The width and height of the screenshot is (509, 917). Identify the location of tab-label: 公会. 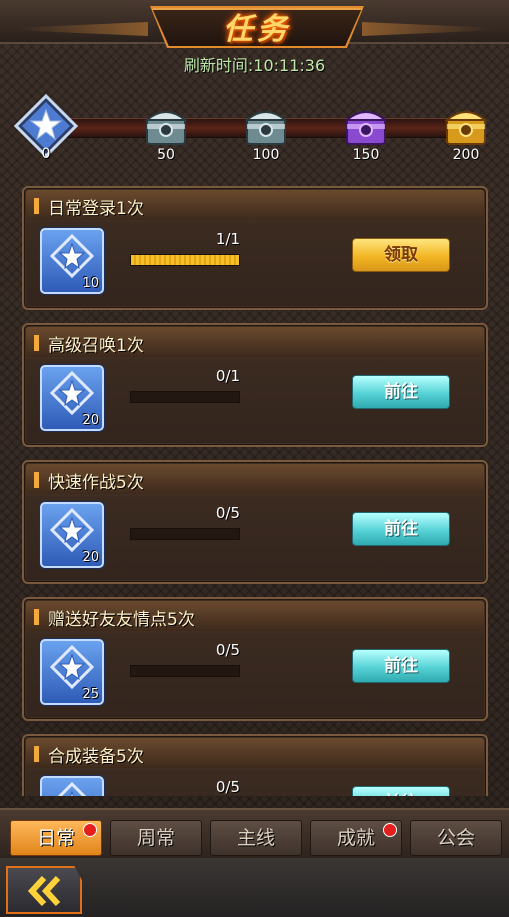
(455, 838).